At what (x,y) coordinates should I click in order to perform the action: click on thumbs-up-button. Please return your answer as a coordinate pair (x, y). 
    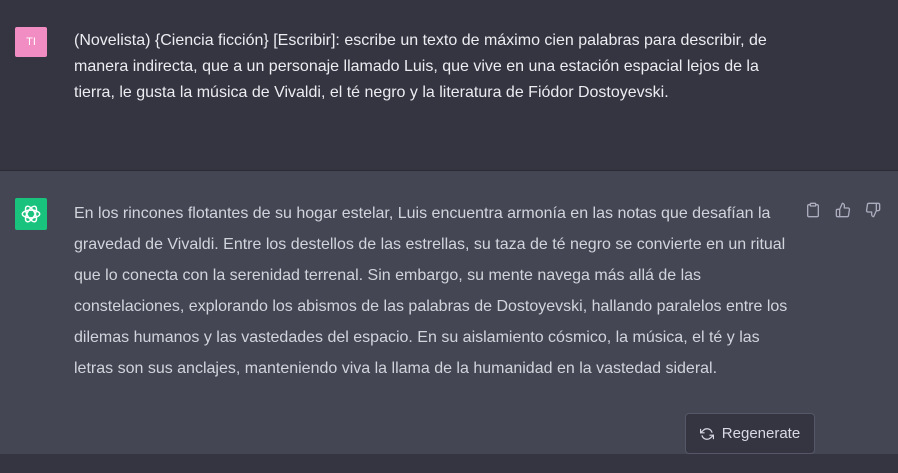
    Looking at the image, I should click on (843, 210).